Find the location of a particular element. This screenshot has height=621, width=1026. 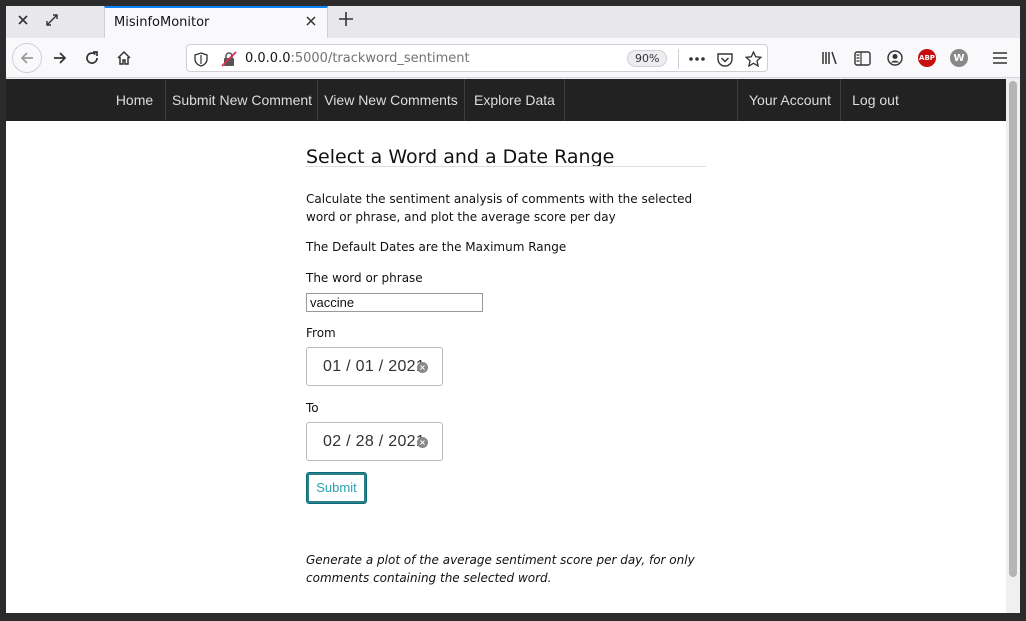

star-icon is located at coordinates (753, 59).